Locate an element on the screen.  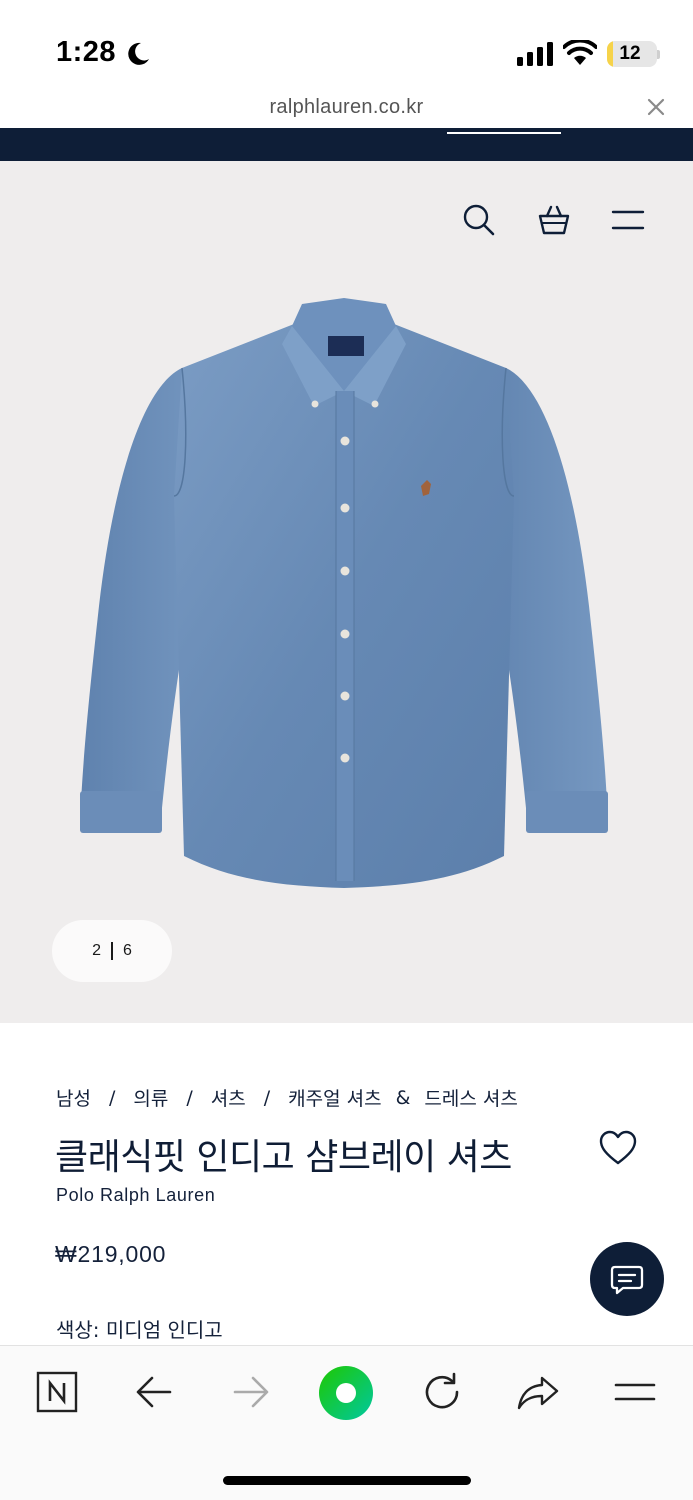
chat-button is located at coordinates (627, 1279).